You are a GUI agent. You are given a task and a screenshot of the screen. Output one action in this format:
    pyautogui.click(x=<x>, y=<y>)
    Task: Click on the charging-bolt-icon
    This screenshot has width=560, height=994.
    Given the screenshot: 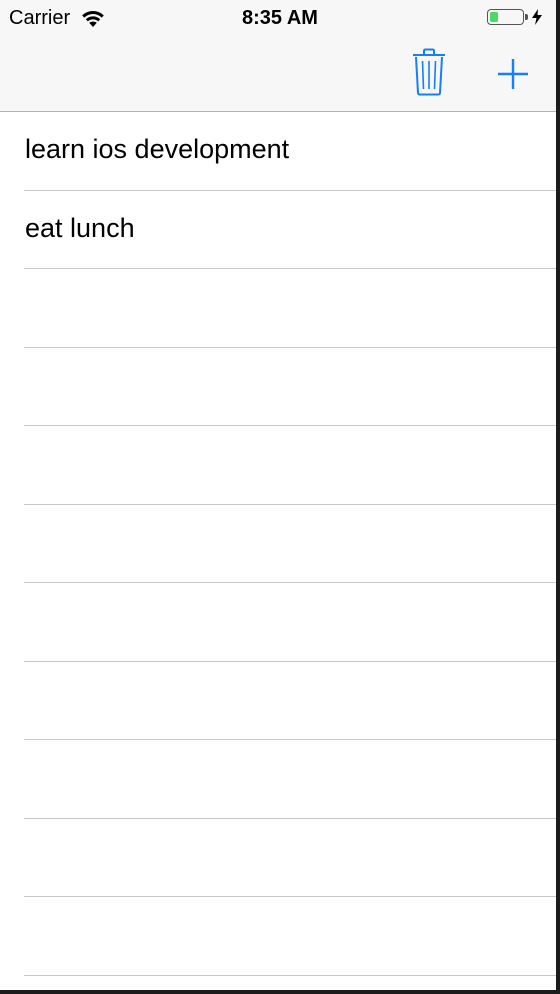 What is the action you would take?
    pyautogui.click(x=537, y=17)
    